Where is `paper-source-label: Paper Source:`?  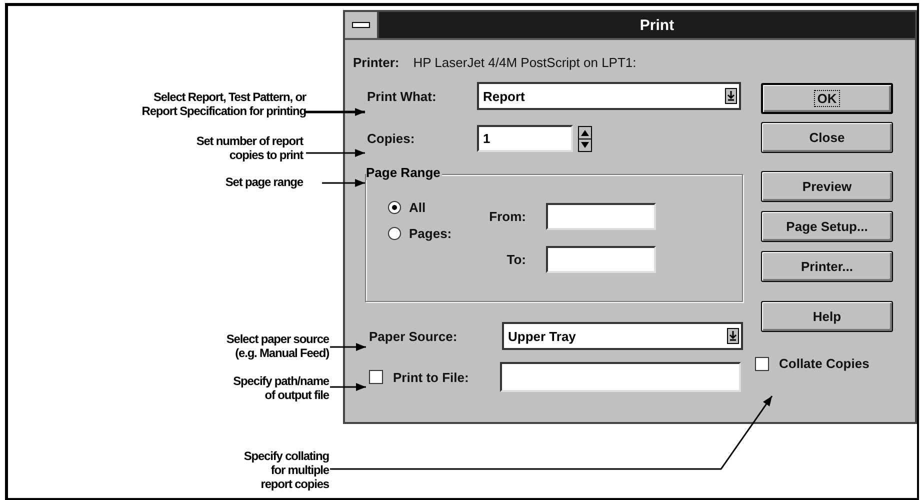
paper-source-label: Paper Source: is located at coordinates (413, 336).